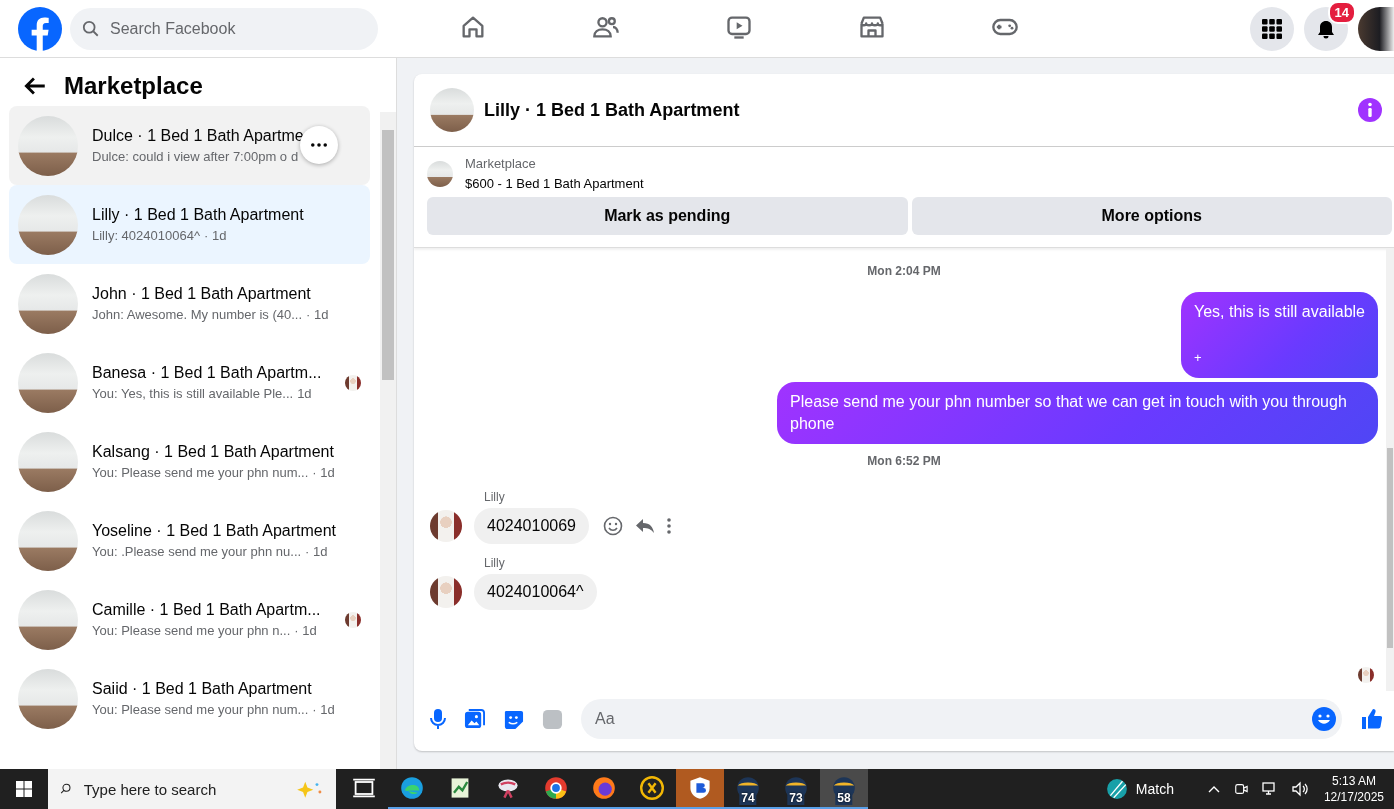 The width and height of the screenshot is (1394, 809). I want to click on listing-photo, so click(440, 173).